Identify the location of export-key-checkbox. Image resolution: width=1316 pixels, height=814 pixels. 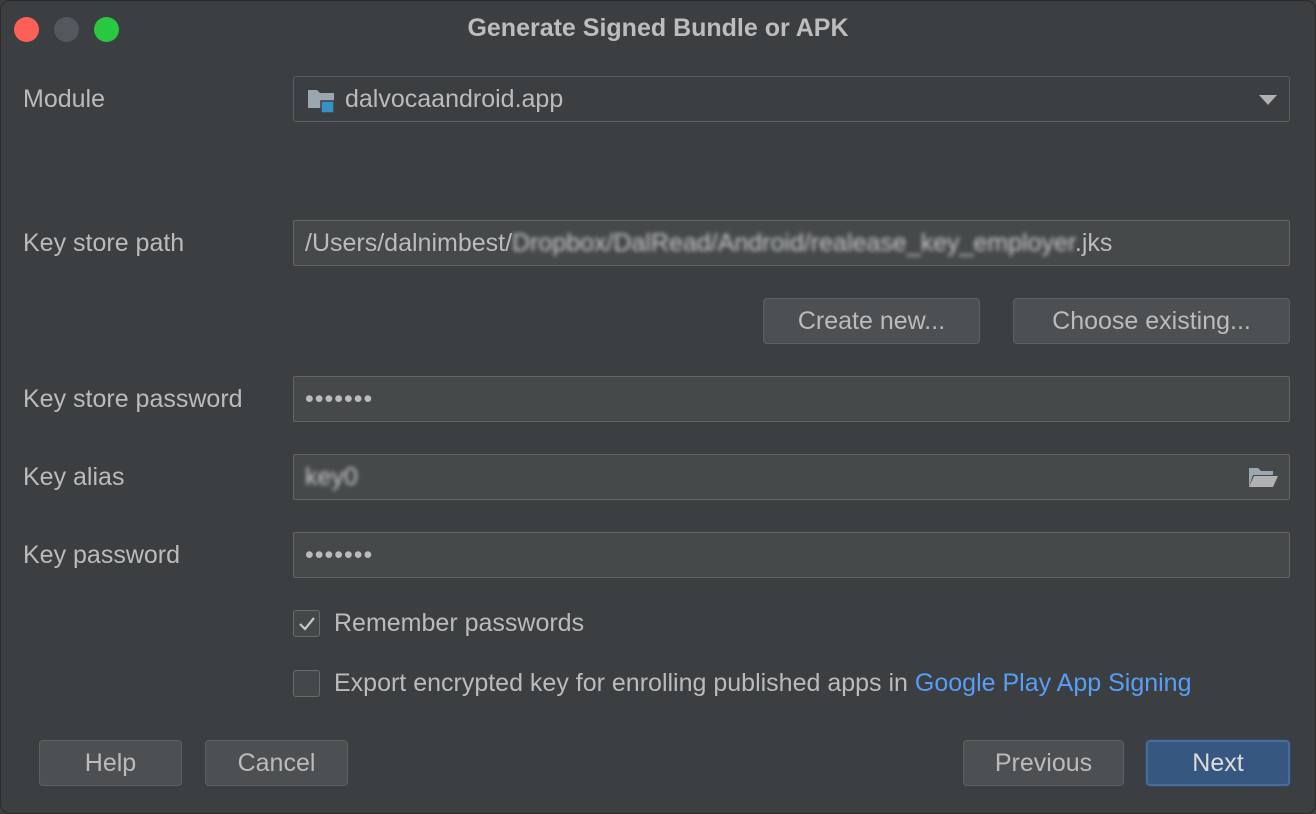
(306, 683).